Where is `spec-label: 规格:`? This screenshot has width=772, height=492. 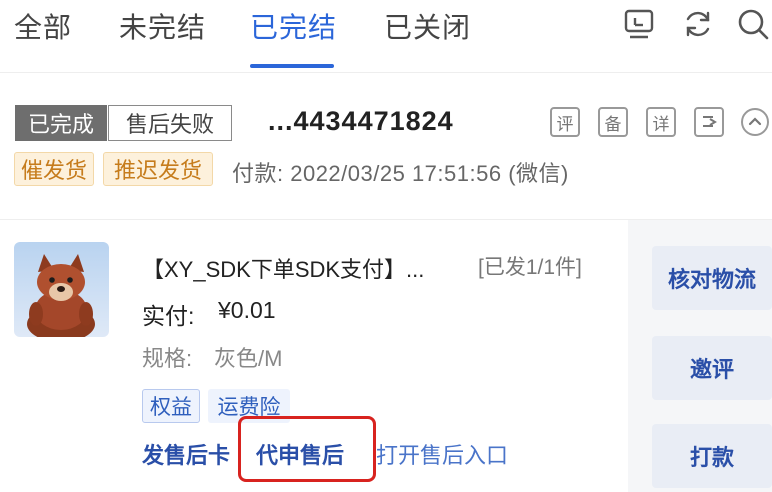
spec-label: 规格: is located at coordinates (167, 358).